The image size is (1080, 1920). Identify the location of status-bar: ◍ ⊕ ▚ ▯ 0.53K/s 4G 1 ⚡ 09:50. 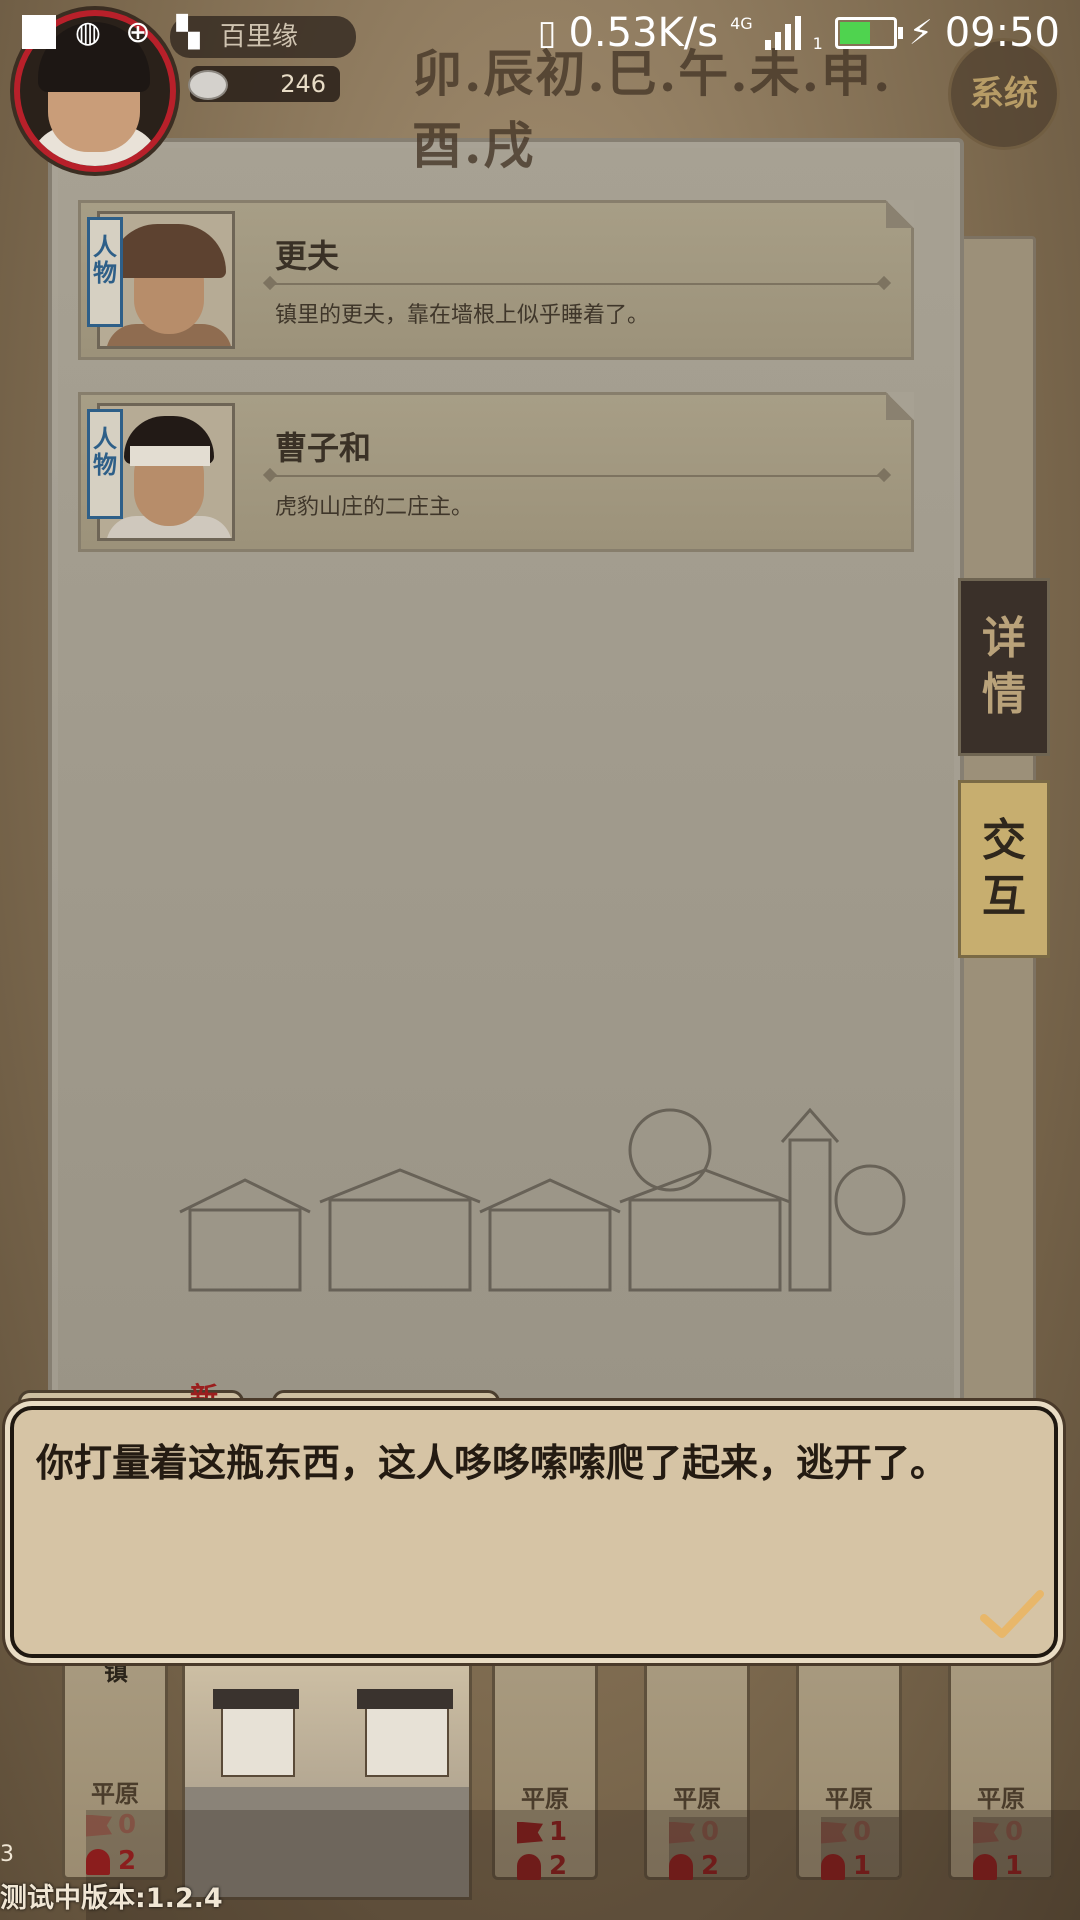
(540, 36).